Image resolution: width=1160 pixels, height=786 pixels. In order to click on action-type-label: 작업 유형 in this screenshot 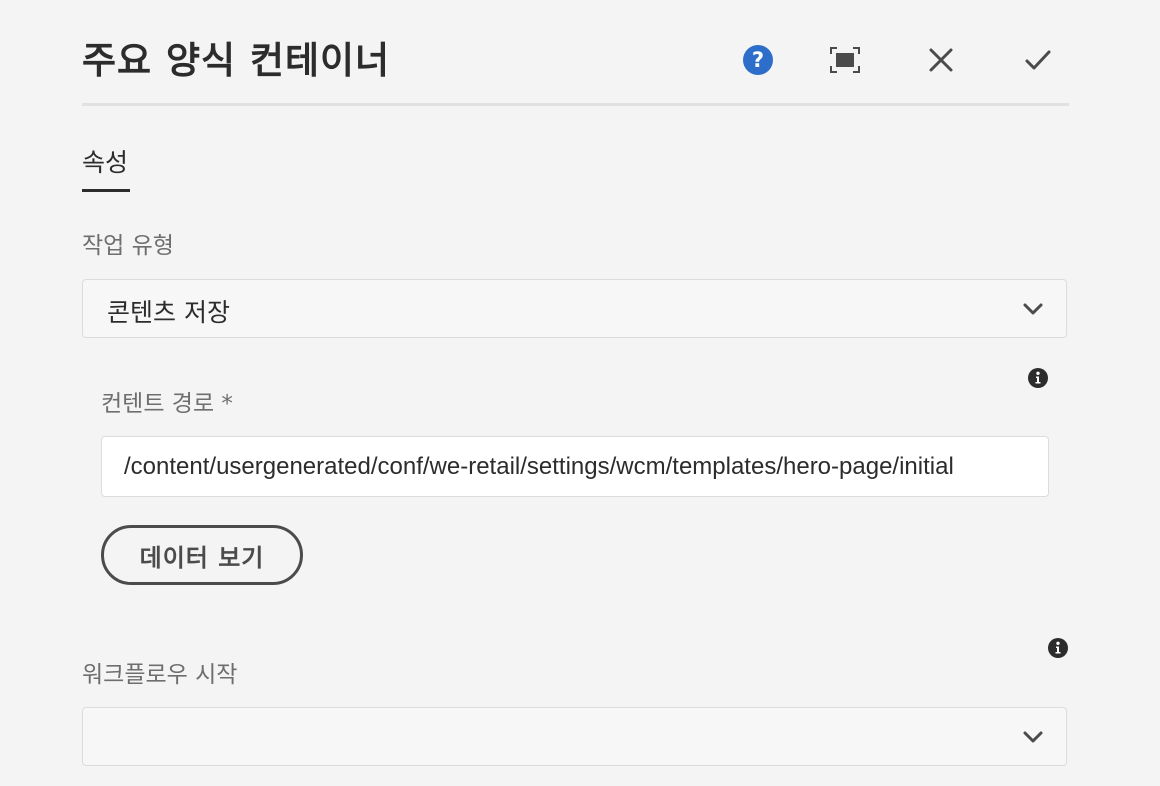, I will do `click(128, 246)`.